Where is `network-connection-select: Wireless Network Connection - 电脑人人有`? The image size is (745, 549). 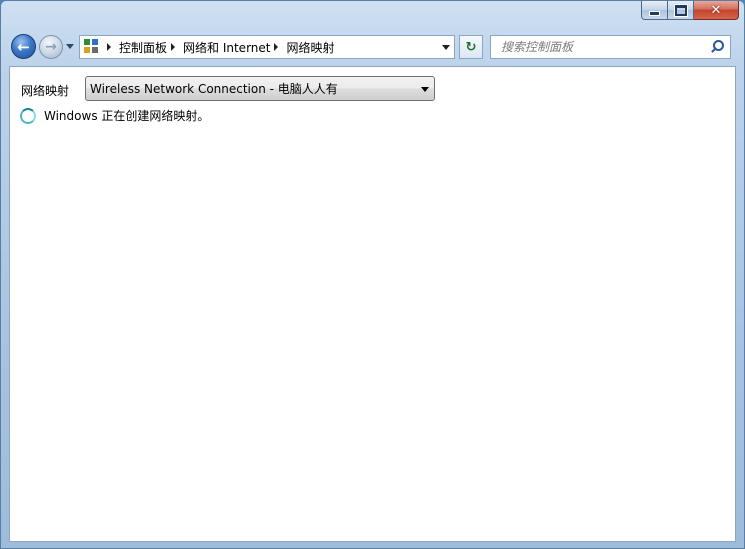
network-connection-select: Wireless Network Connection - 电脑人人有 is located at coordinates (260, 88).